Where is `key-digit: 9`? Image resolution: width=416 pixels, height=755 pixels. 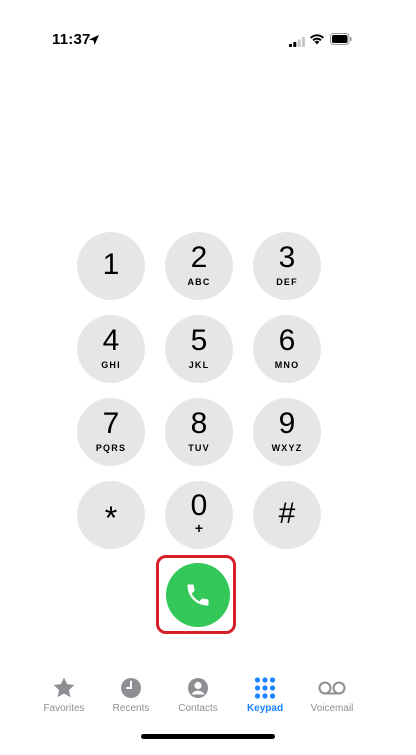
key-digit: 9 is located at coordinates (287, 423).